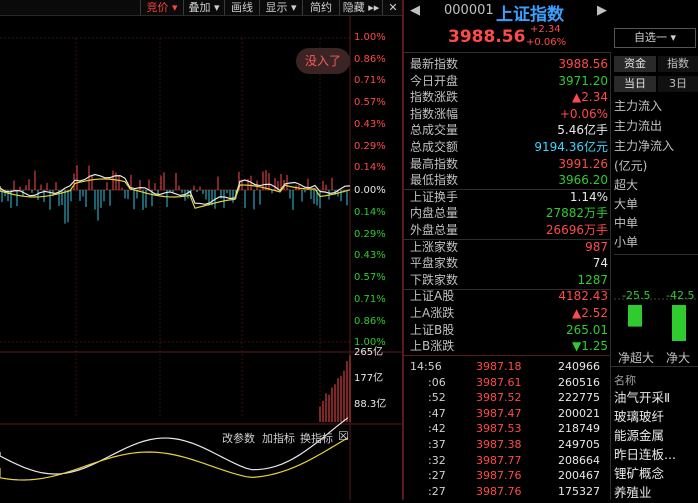 The image size is (698, 503). Describe the element at coordinates (545, 29) in the screenshot. I see `price-change: +2.34` at that location.